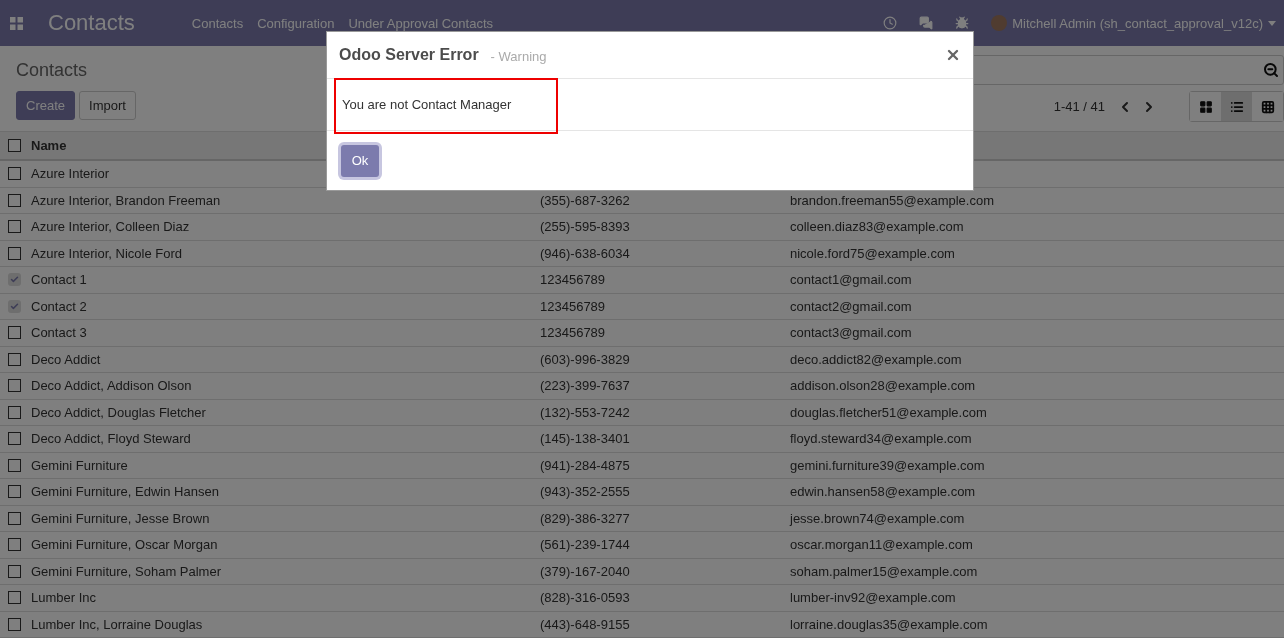  Describe the element at coordinates (409, 55) in the screenshot. I see `dialog-title: Odoo Server Error` at that location.